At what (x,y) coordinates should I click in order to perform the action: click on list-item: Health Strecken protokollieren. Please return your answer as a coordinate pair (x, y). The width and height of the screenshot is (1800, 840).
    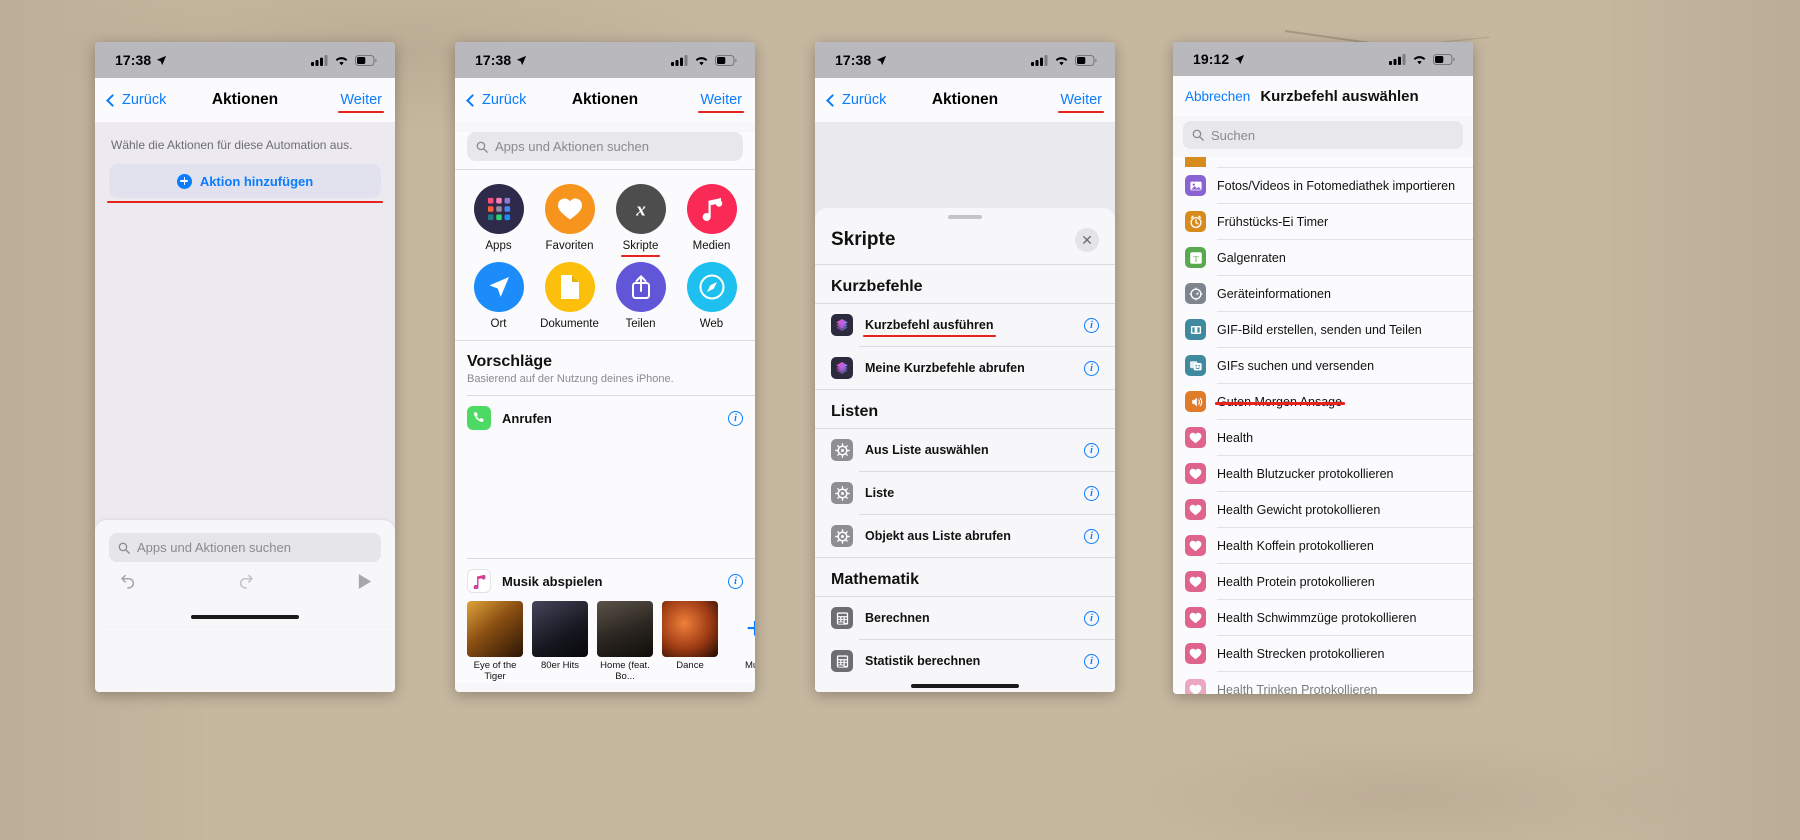
    Looking at the image, I should click on (1323, 653).